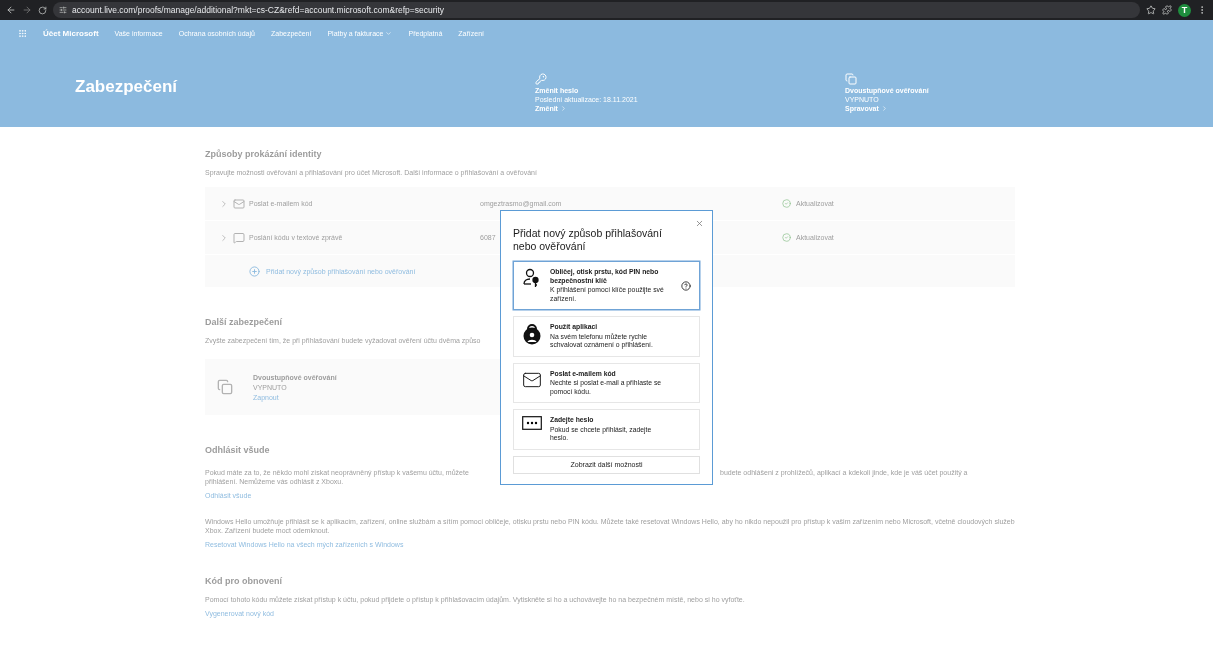  I want to click on profile-avatar: T, so click(1184, 10).